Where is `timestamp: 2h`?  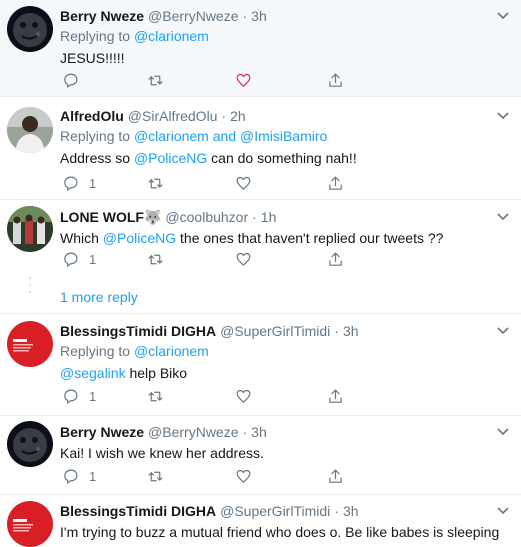
timestamp: 2h is located at coordinates (238, 116).